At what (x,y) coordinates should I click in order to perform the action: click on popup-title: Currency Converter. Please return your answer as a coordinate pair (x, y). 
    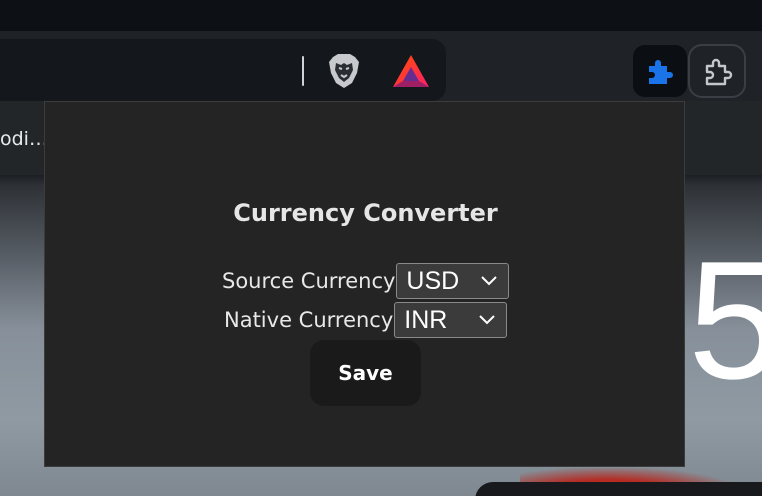
    Looking at the image, I should click on (365, 213).